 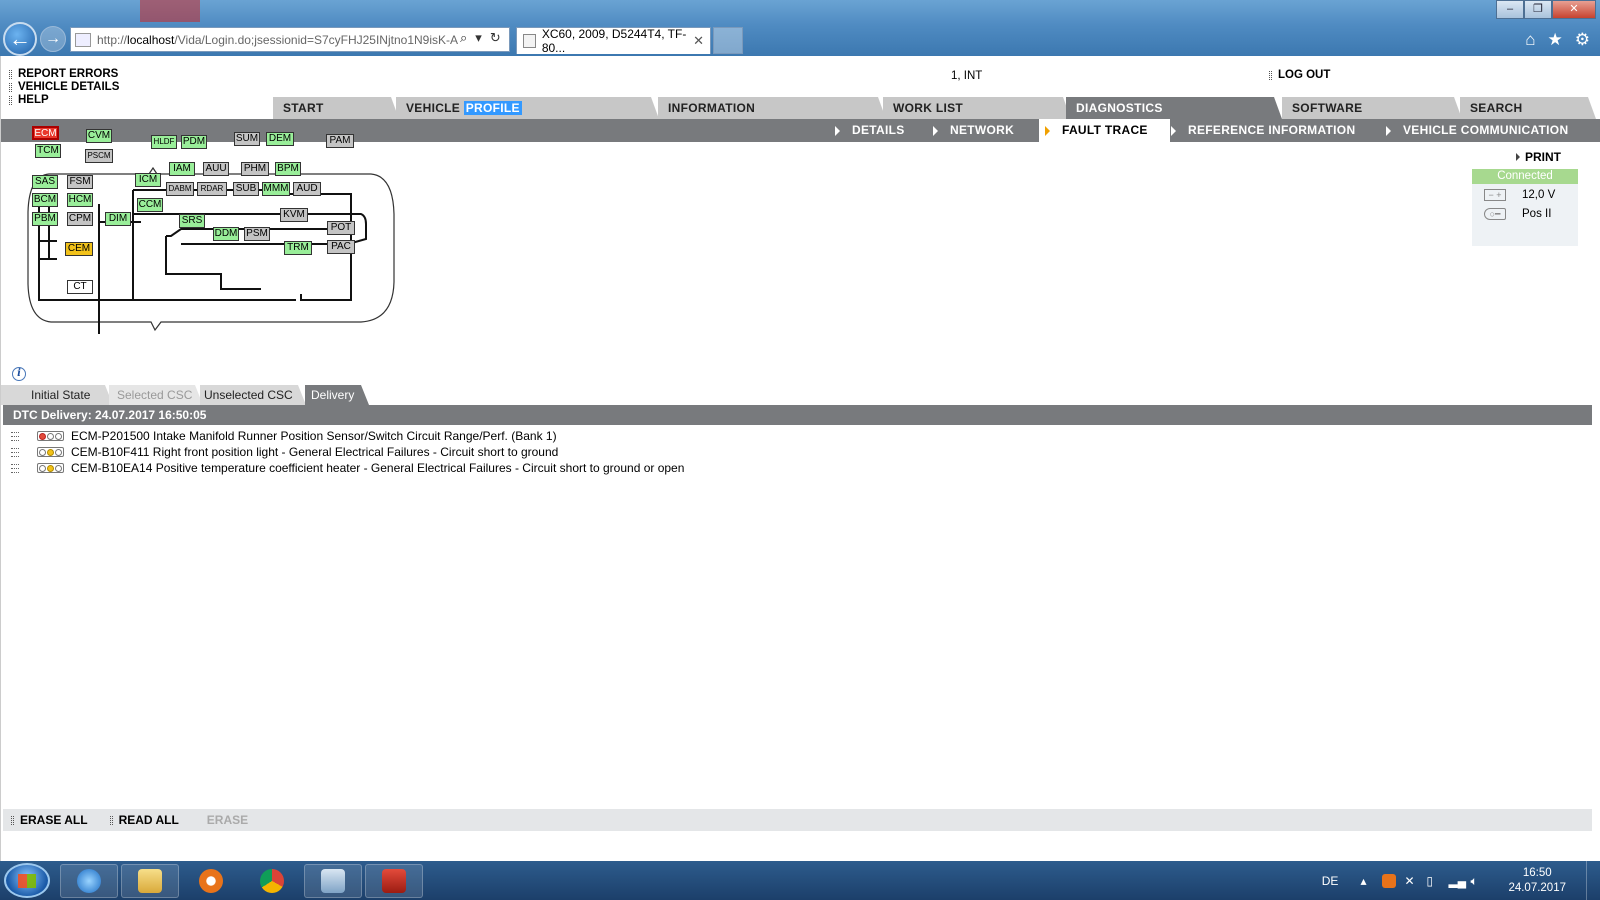 What do you see at coordinates (118, 219) in the screenshot?
I see `ecu-node-dim: DIM` at bounding box center [118, 219].